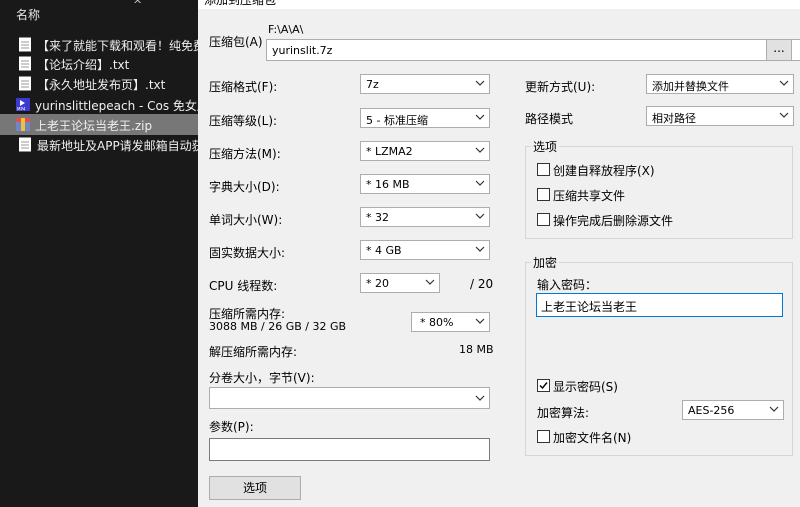  I want to click on show-password-checkbox, so click(543, 385).